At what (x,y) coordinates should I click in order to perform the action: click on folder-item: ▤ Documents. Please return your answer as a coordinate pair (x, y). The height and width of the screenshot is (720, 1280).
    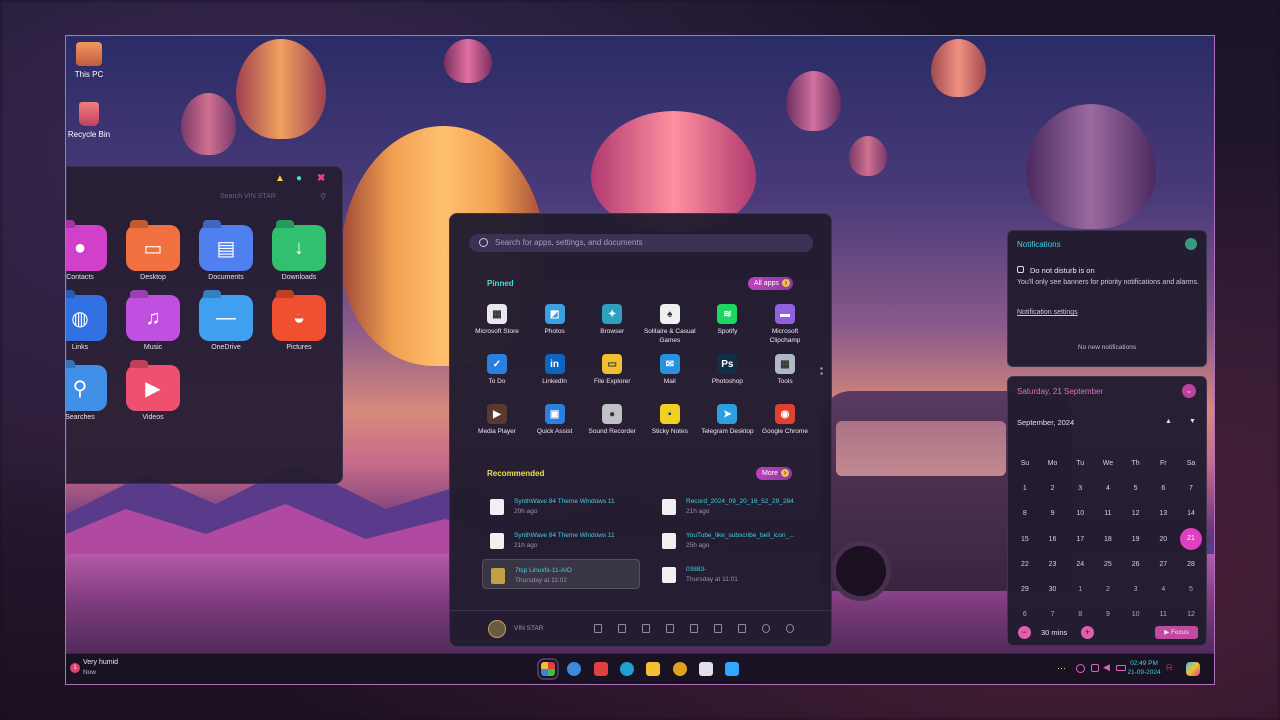
    Looking at the image, I should click on (226, 253).